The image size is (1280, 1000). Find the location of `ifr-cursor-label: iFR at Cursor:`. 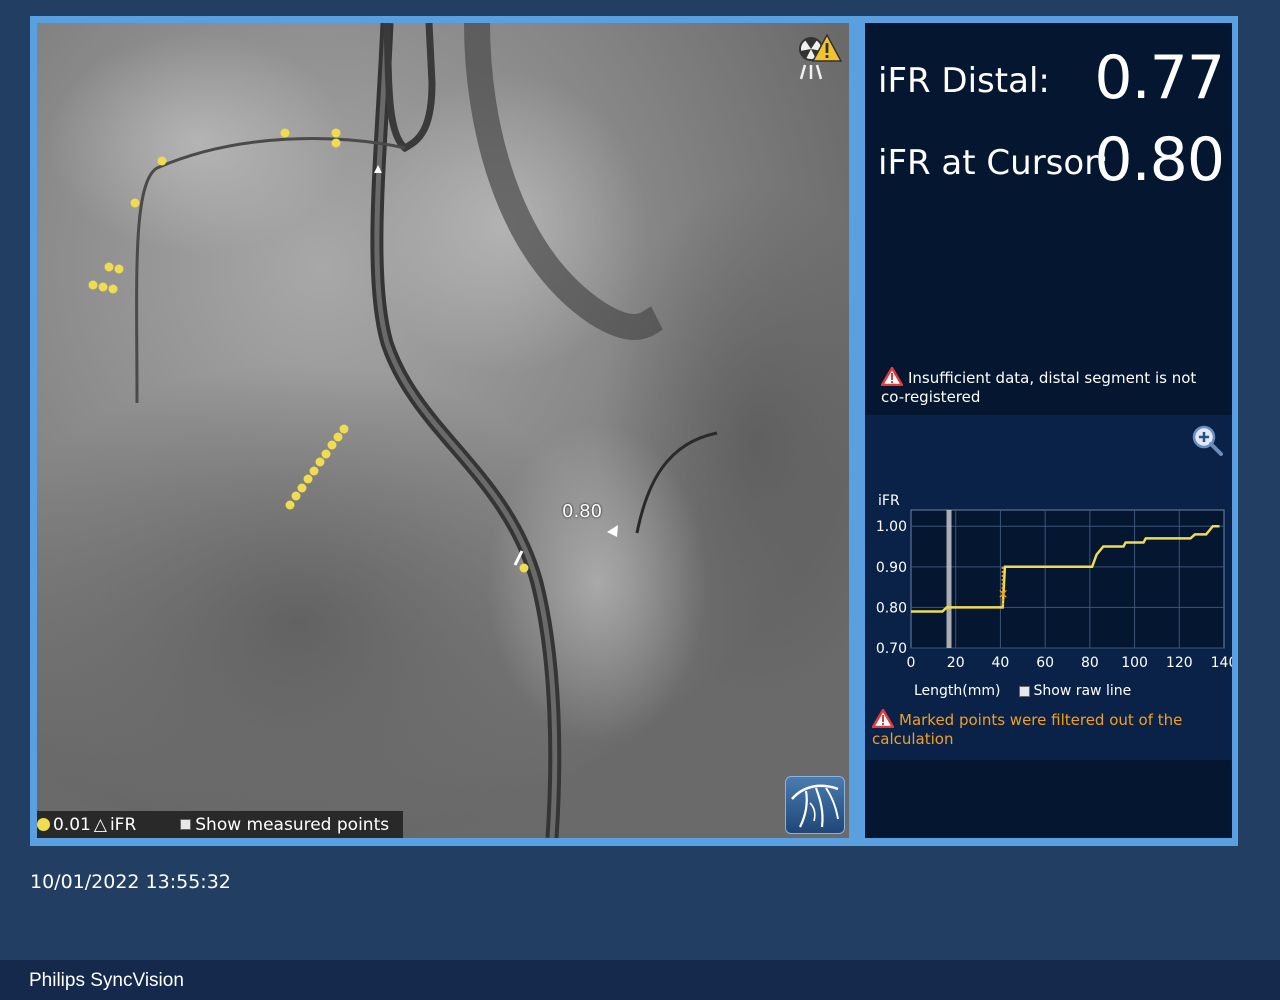

ifr-cursor-label: iFR at Cursor: is located at coordinates (994, 163).